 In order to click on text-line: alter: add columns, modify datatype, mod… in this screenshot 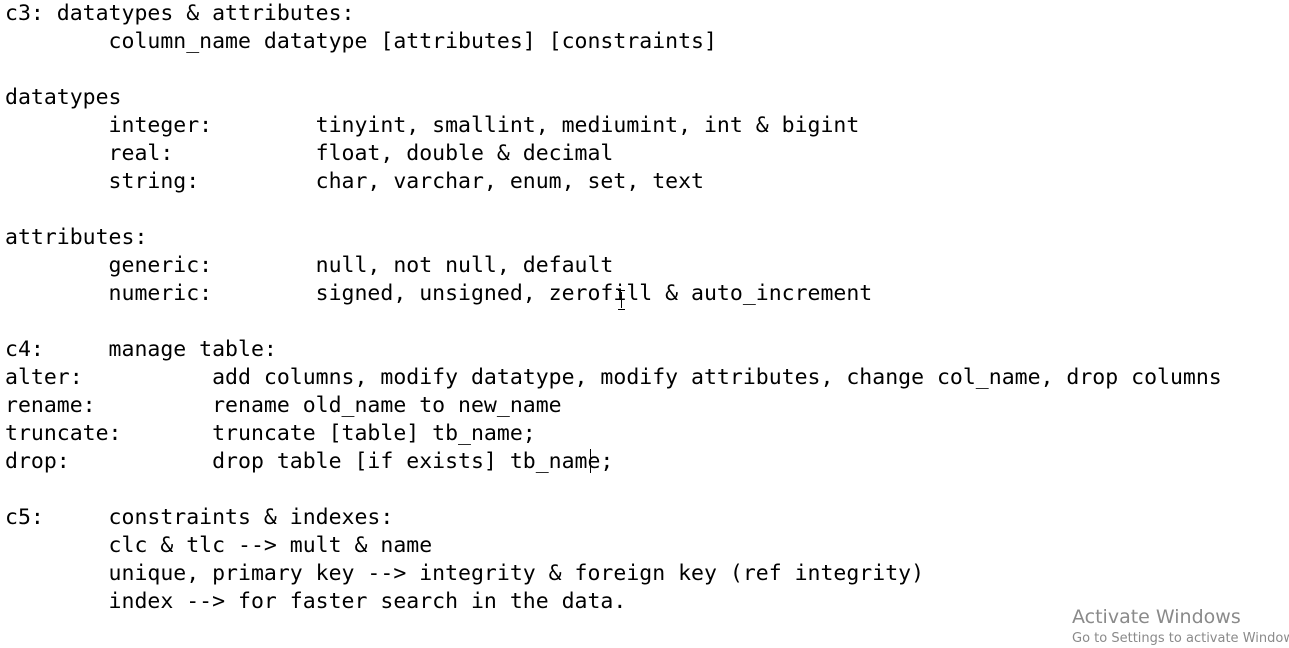, I will do `click(613, 377)`.